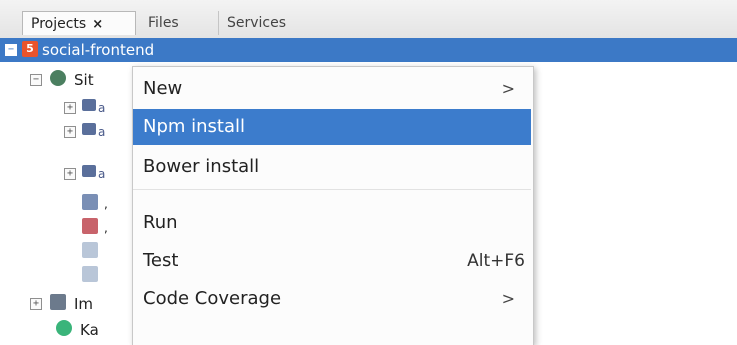  What do you see at coordinates (332, 167) in the screenshot?
I see `menu-item-bower-install: Bower install` at bounding box center [332, 167].